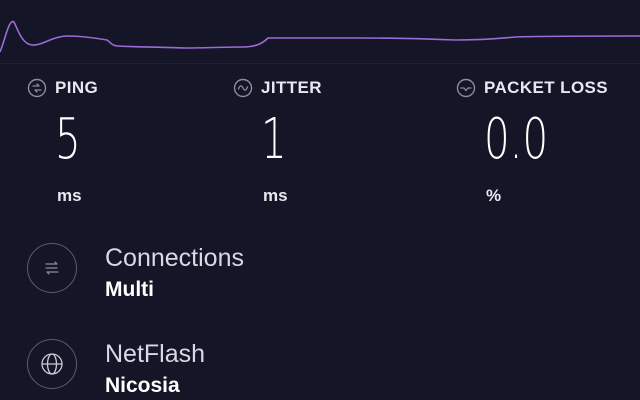  I want to click on connections-value: Multi, so click(129, 289).